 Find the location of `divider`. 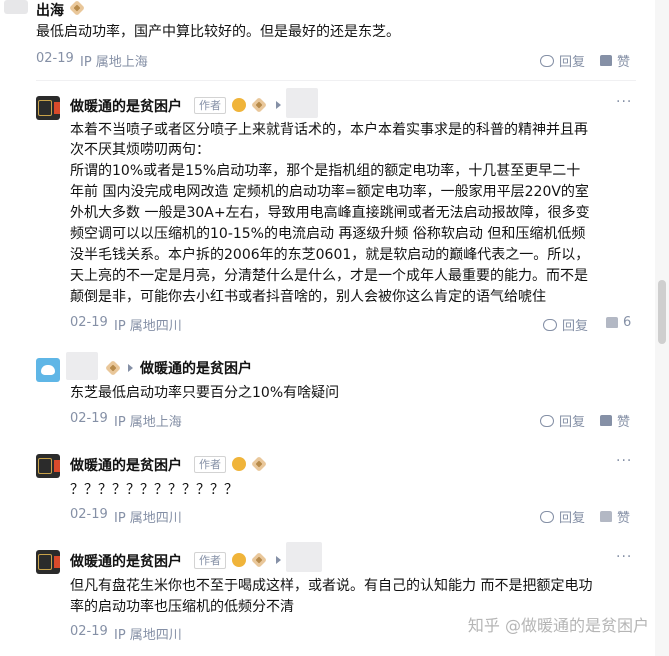

divider is located at coordinates (336, 80).